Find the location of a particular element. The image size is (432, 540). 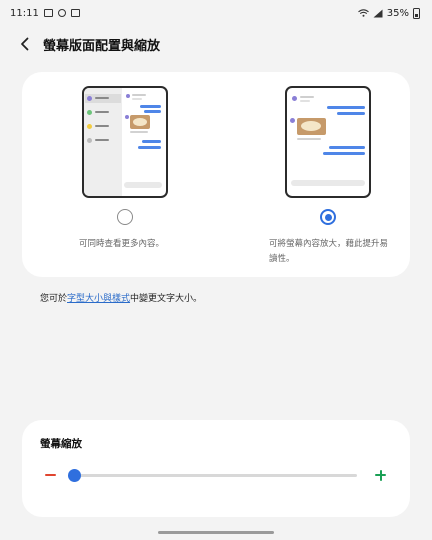

phone-preview-zoom-in is located at coordinates (328, 142).